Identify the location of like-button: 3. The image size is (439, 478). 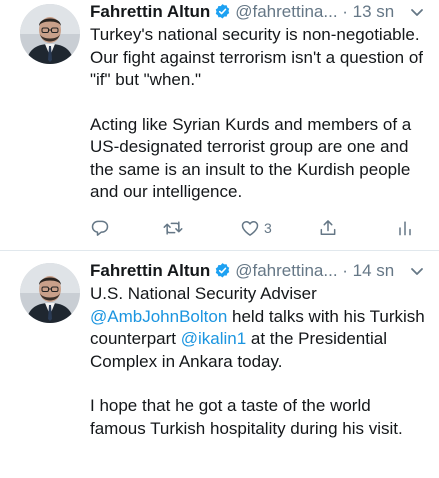
(256, 228).